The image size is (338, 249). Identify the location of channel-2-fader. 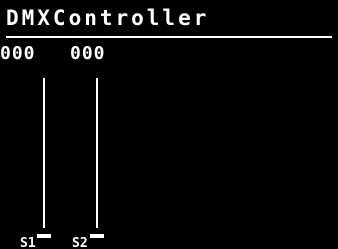
(97, 158).